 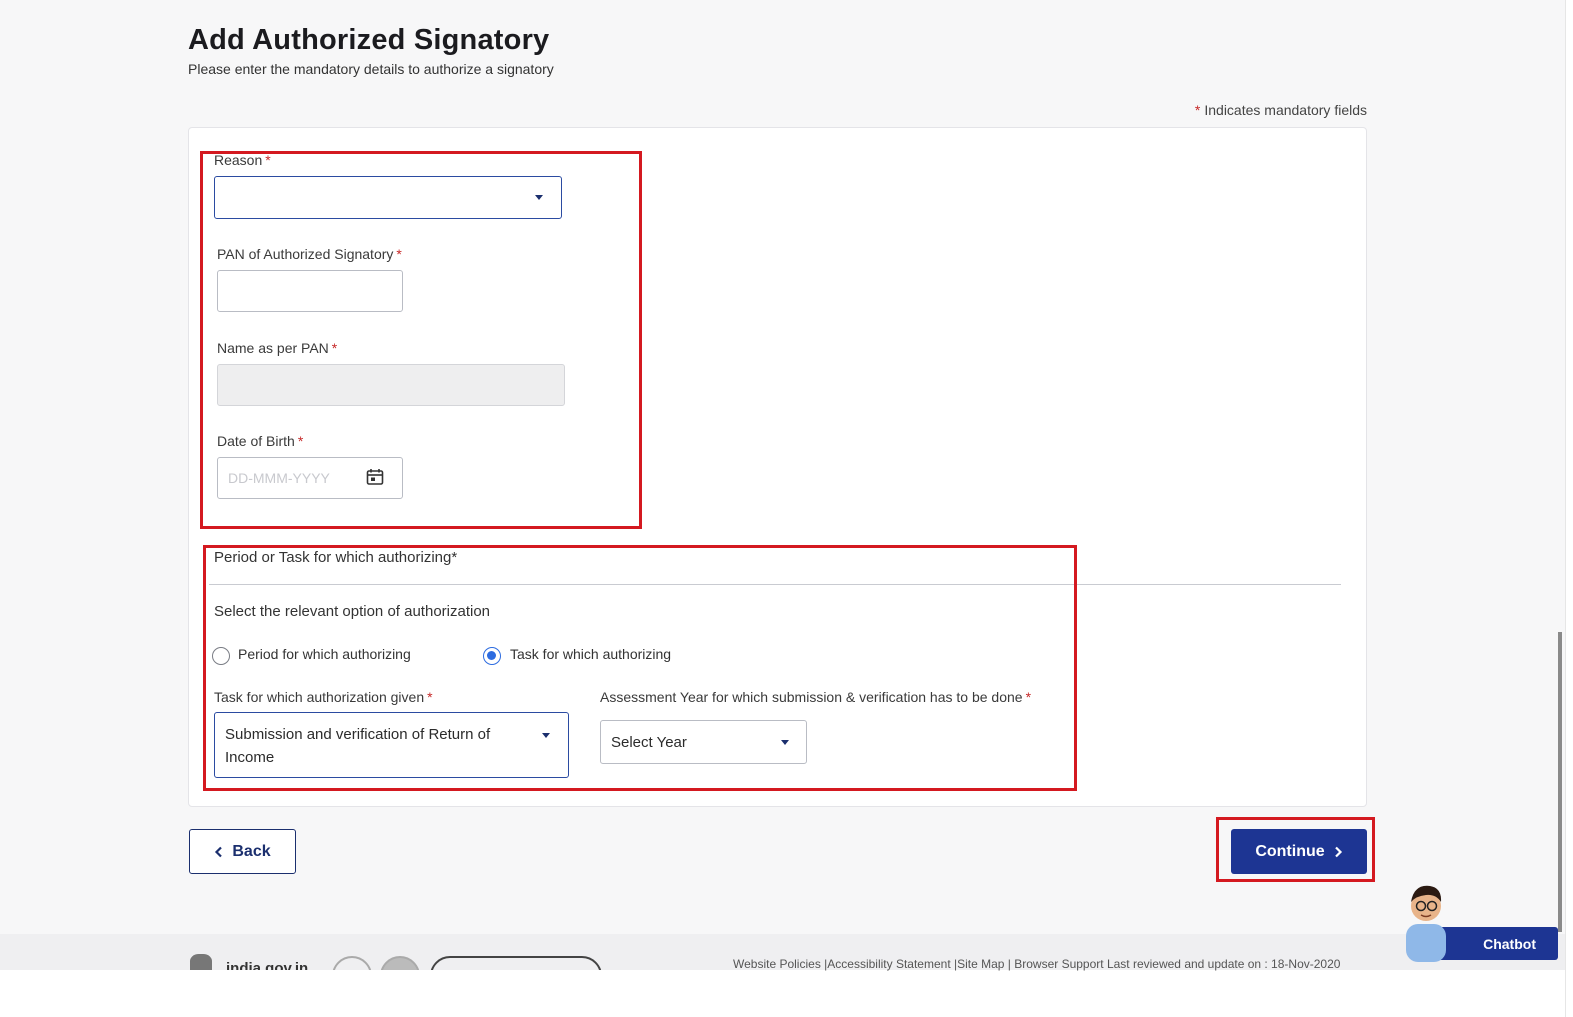 What do you see at coordinates (273, 348) in the screenshot?
I see `name-label-text: Name as per PAN` at bounding box center [273, 348].